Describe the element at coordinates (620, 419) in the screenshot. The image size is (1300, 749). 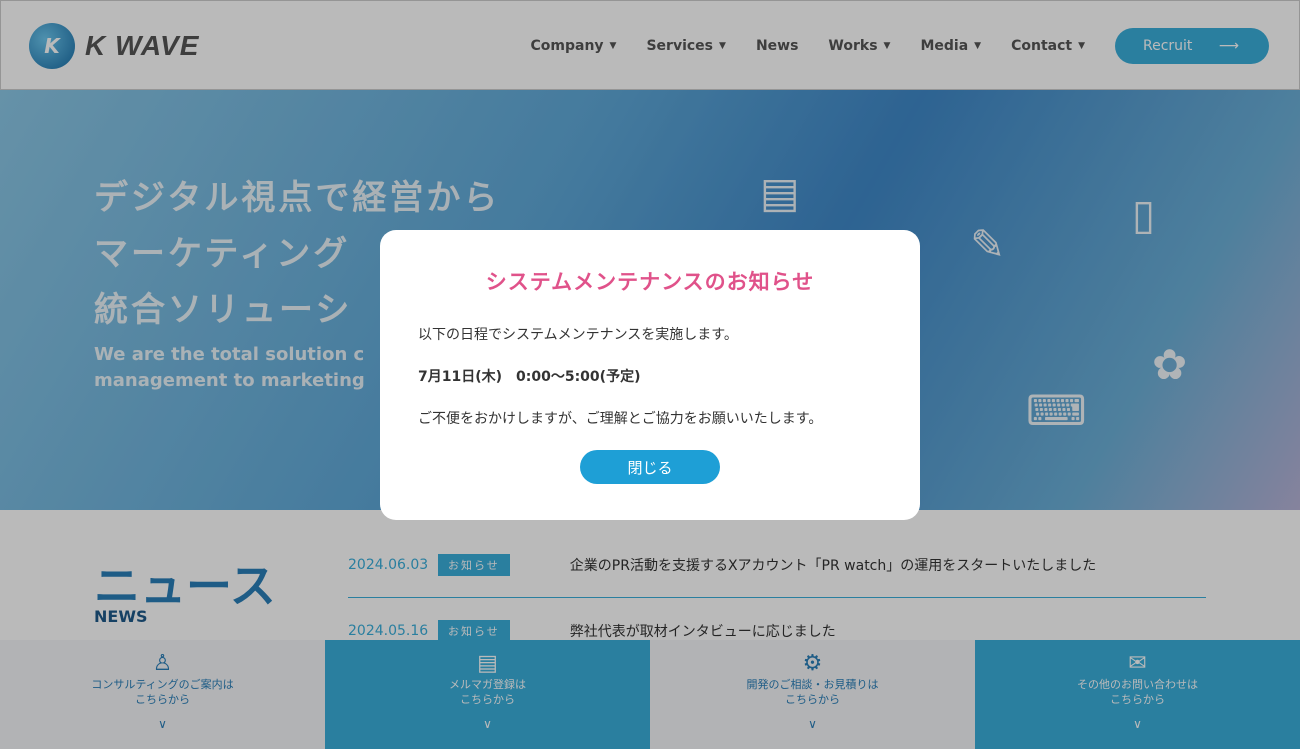
I see `modal-text: ご不便をおかけしますが、ご理解とご協力をお願いいたします。` at that location.